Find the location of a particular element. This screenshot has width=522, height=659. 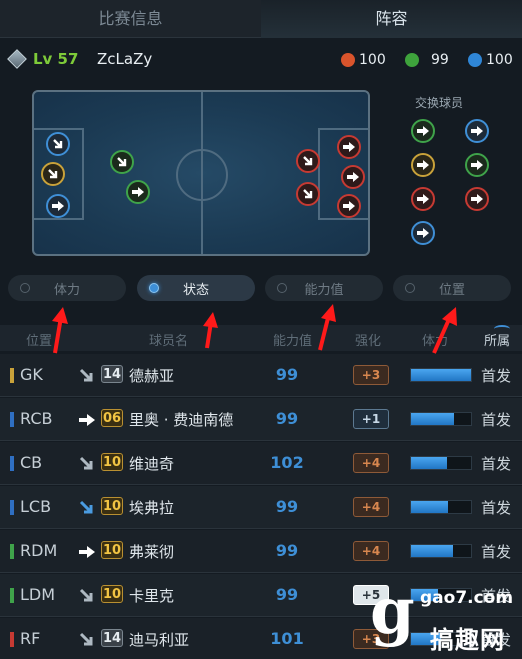

row-position: RDM is located at coordinates (39, 550).